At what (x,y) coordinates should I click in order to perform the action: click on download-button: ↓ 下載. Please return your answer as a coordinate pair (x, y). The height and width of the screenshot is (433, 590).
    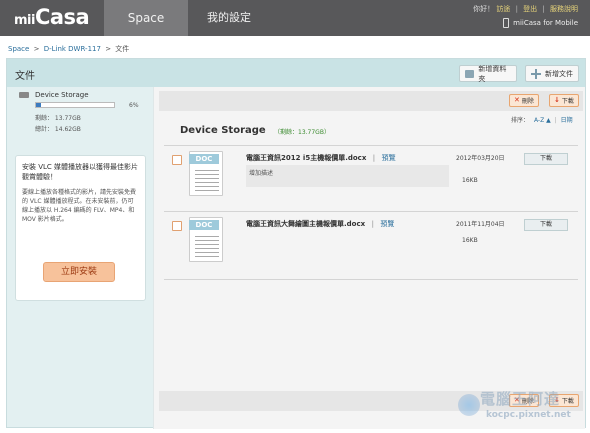
    Looking at the image, I should click on (564, 100).